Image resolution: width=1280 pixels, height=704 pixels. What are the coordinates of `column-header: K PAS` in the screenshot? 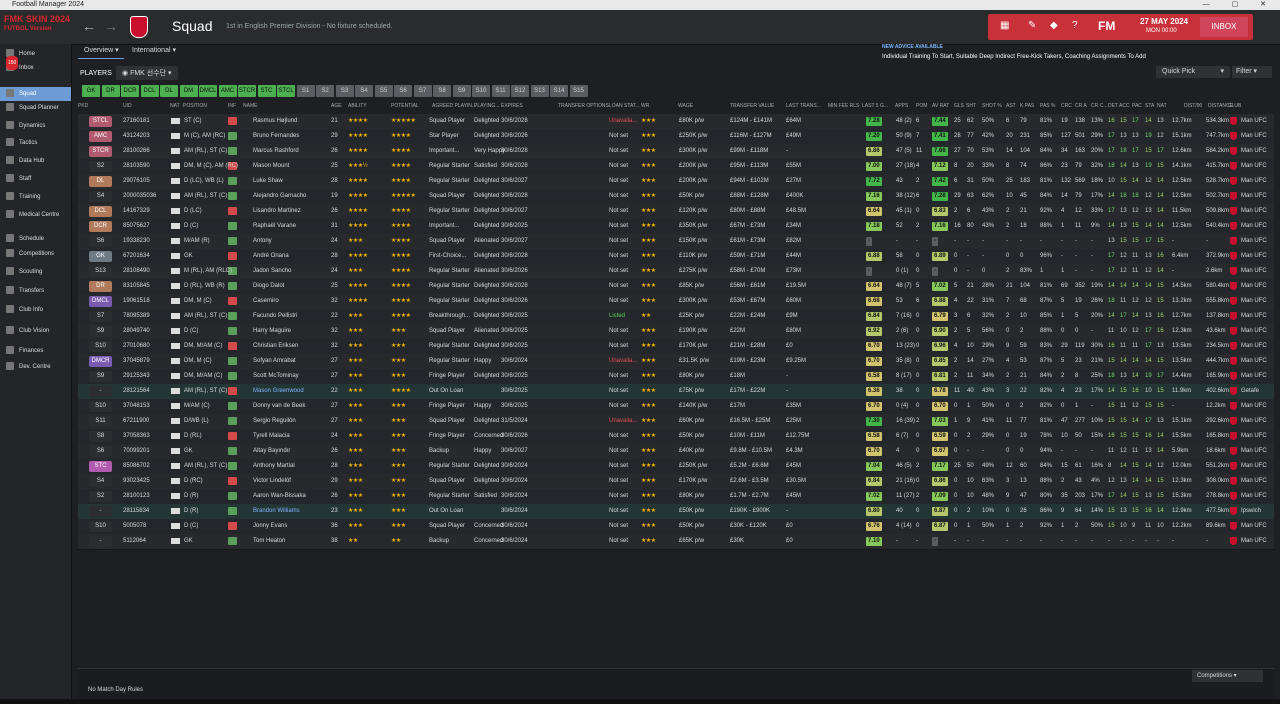 It's located at (1027, 106).